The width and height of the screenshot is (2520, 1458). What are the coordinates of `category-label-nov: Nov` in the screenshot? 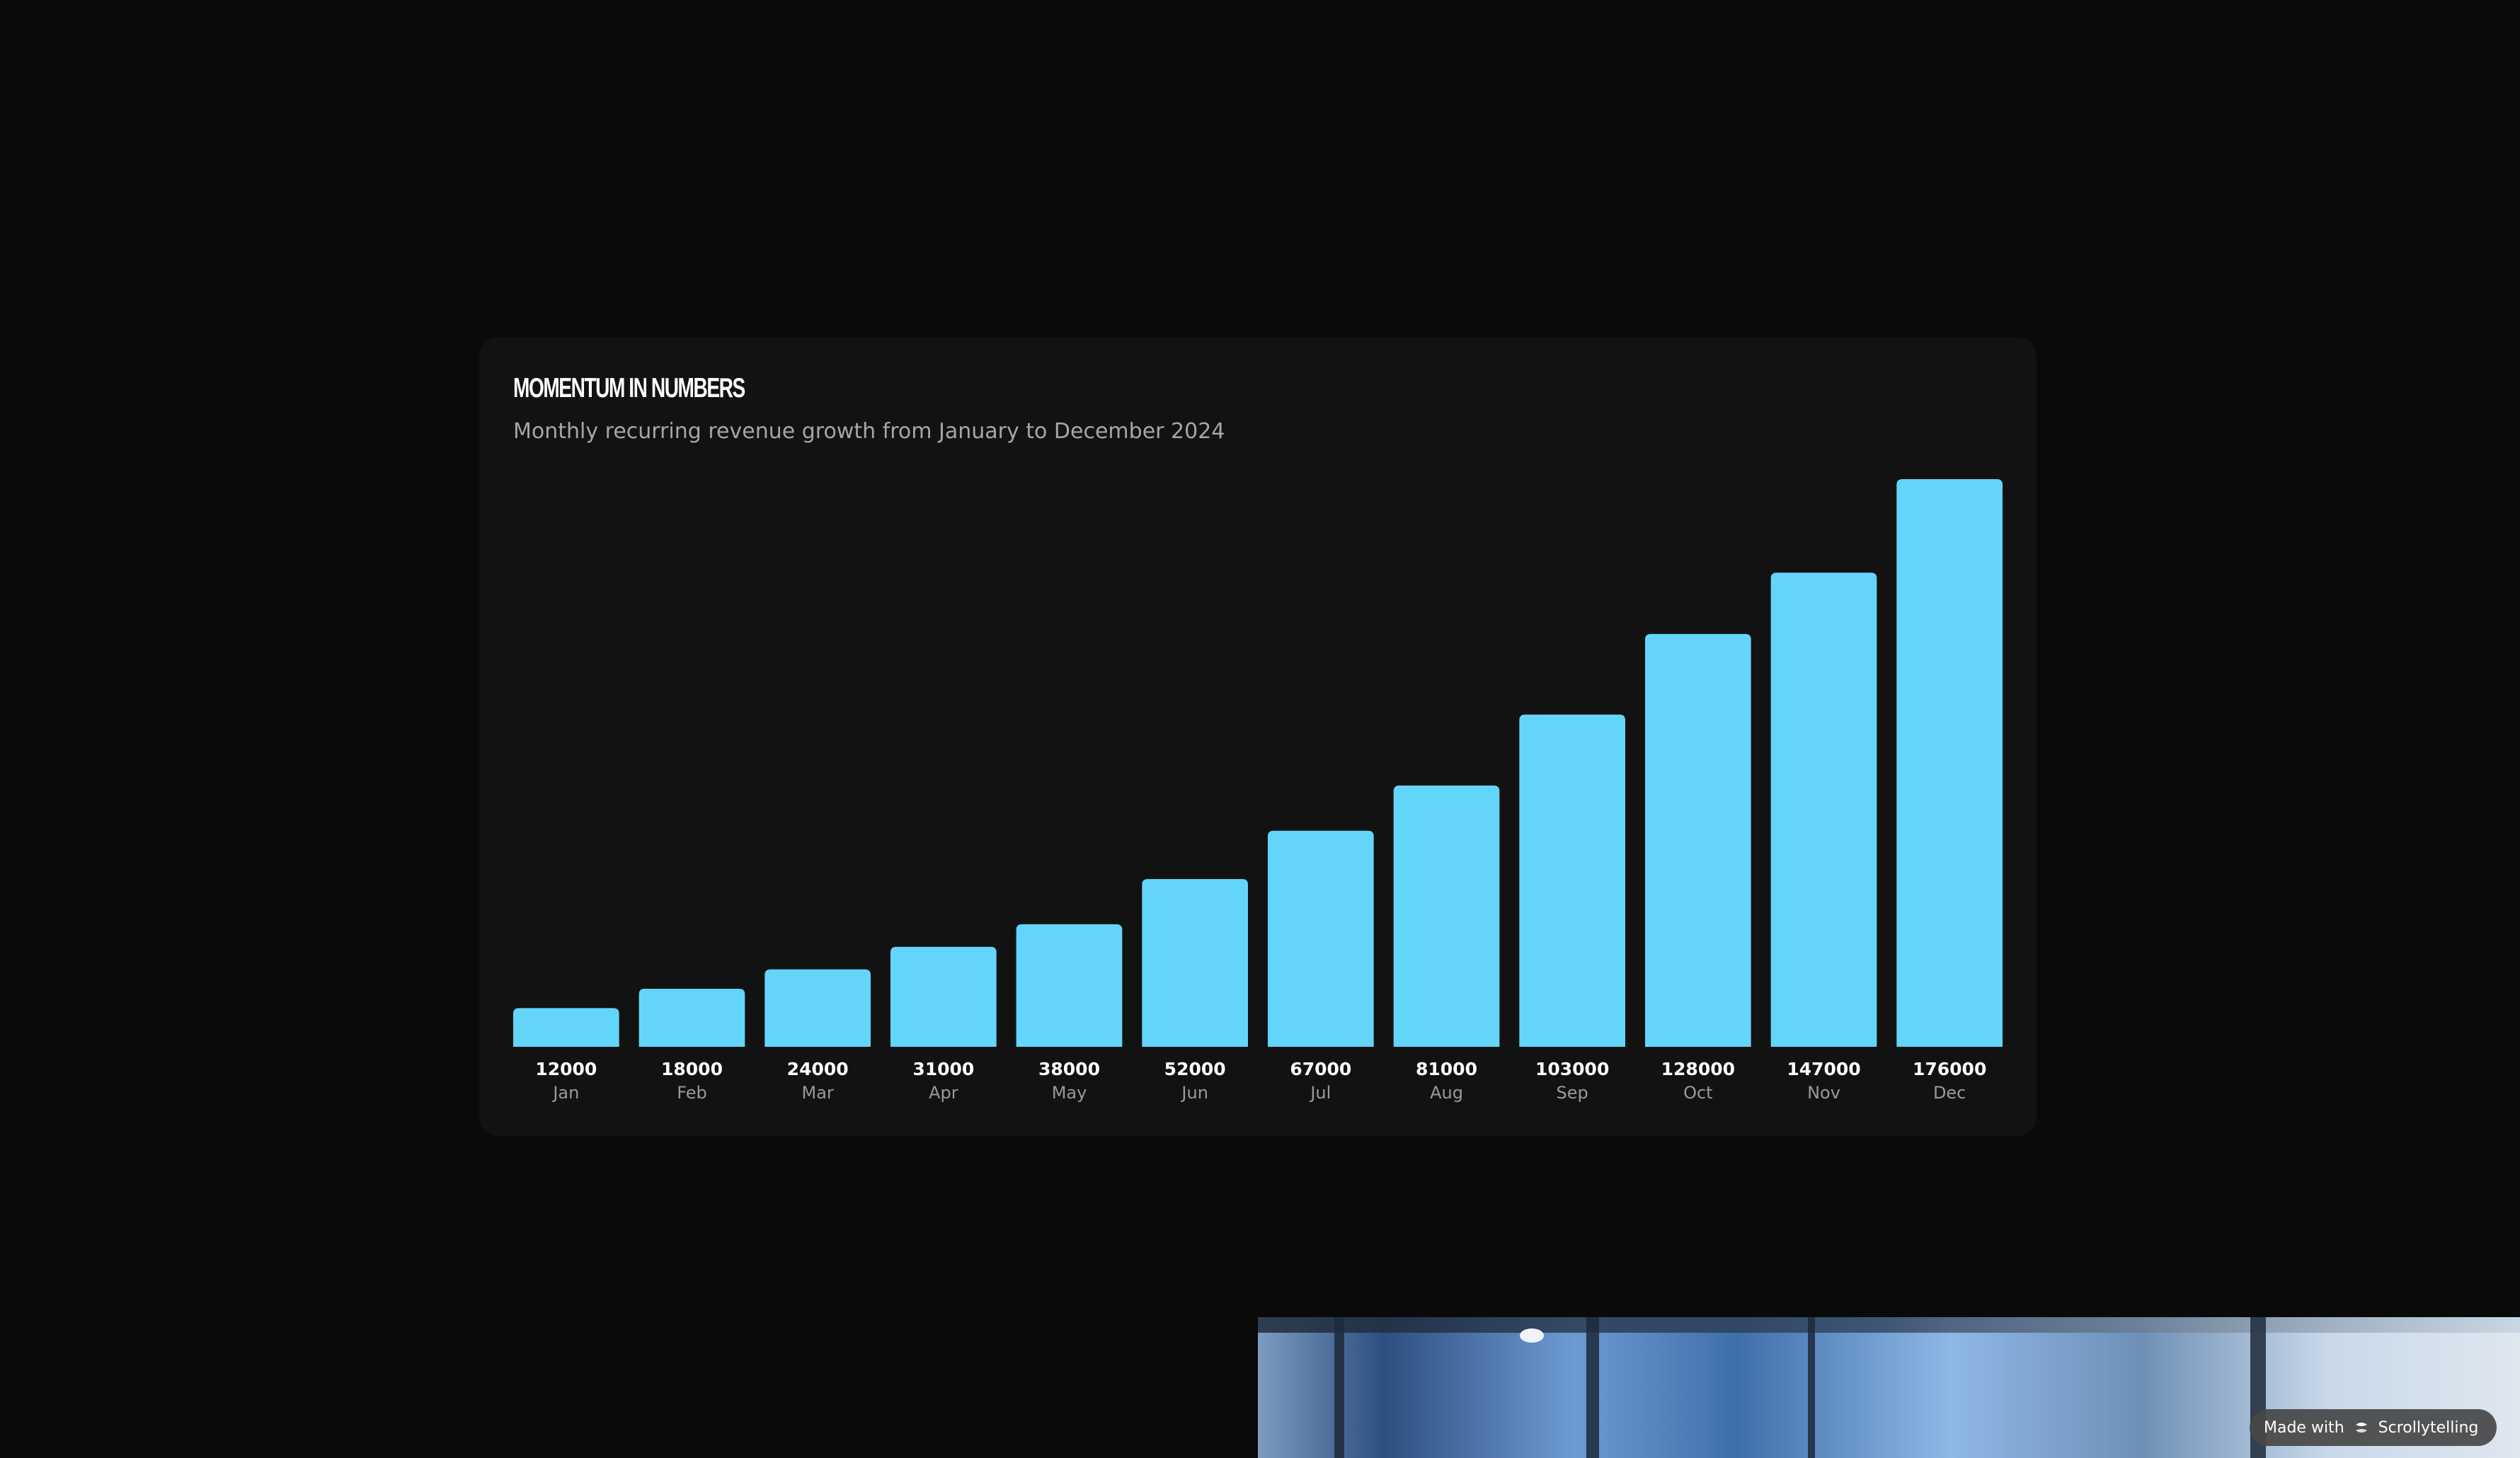 It's located at (1823, 1093).